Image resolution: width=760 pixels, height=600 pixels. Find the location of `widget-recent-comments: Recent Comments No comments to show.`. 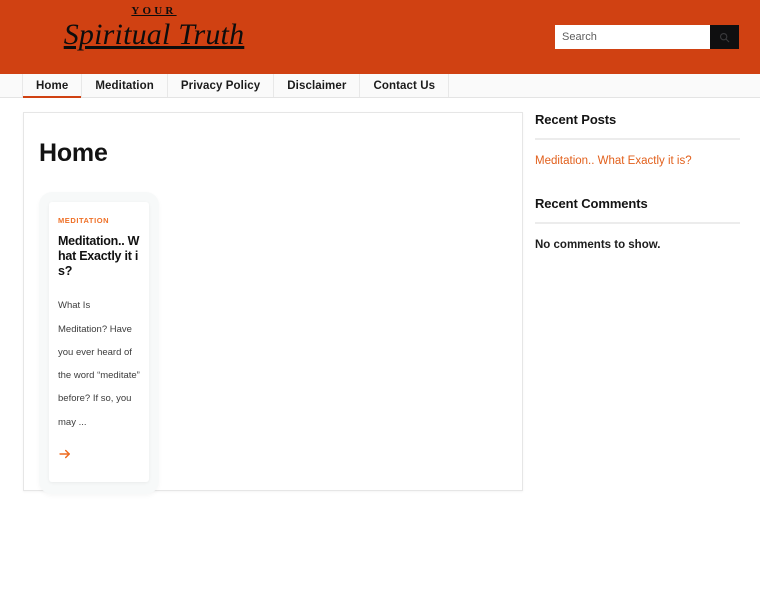

widget-recent-comments: Recent Comments No comments to show. is located at coordinates (637, 225).